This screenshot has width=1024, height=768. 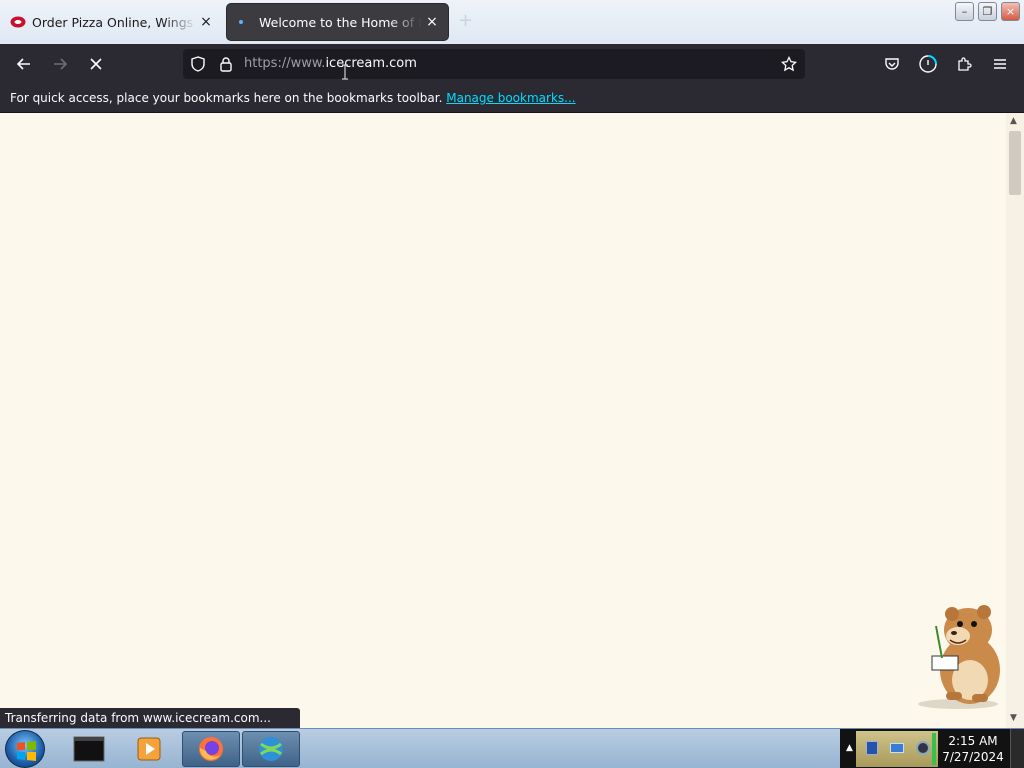 I want to click on lock-icon, so click(x=226, y=66).